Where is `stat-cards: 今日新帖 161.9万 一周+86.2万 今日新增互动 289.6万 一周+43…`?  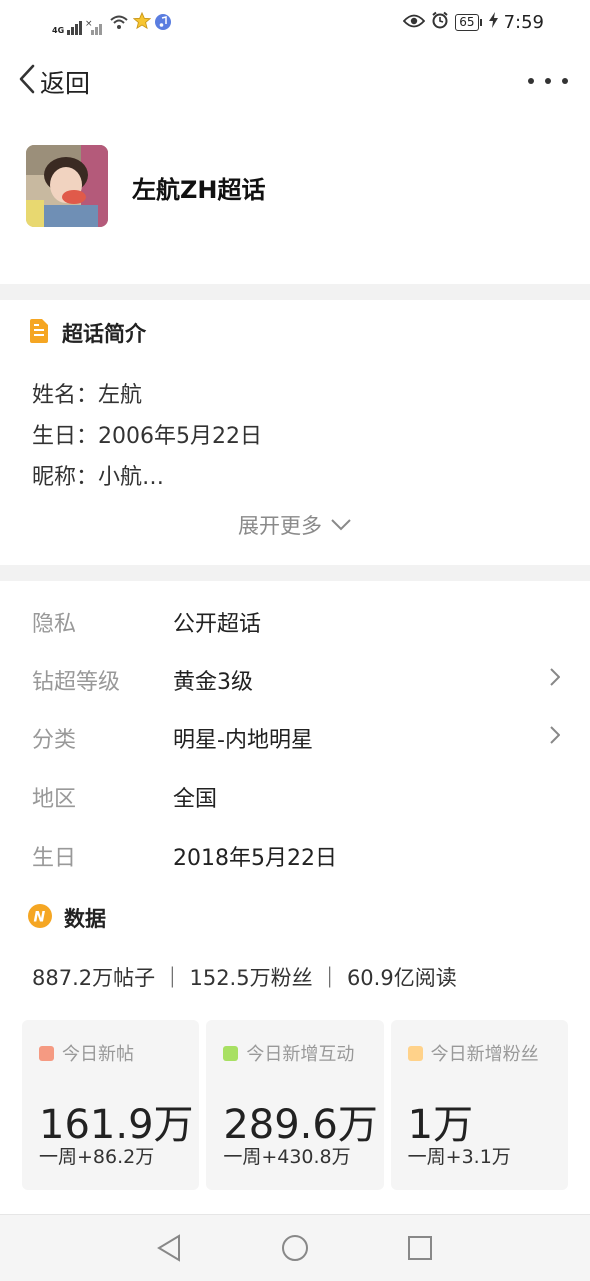
stat-cards: 今日新帖 161.9万 一周+86.2万 今日新增互动 289.6万 一周+43… is located at coordinates (295, 1105).